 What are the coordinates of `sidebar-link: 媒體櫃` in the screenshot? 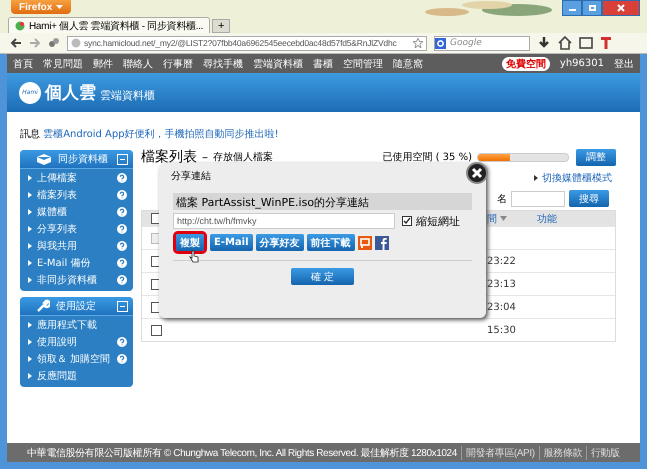 It's located at (74, 211).